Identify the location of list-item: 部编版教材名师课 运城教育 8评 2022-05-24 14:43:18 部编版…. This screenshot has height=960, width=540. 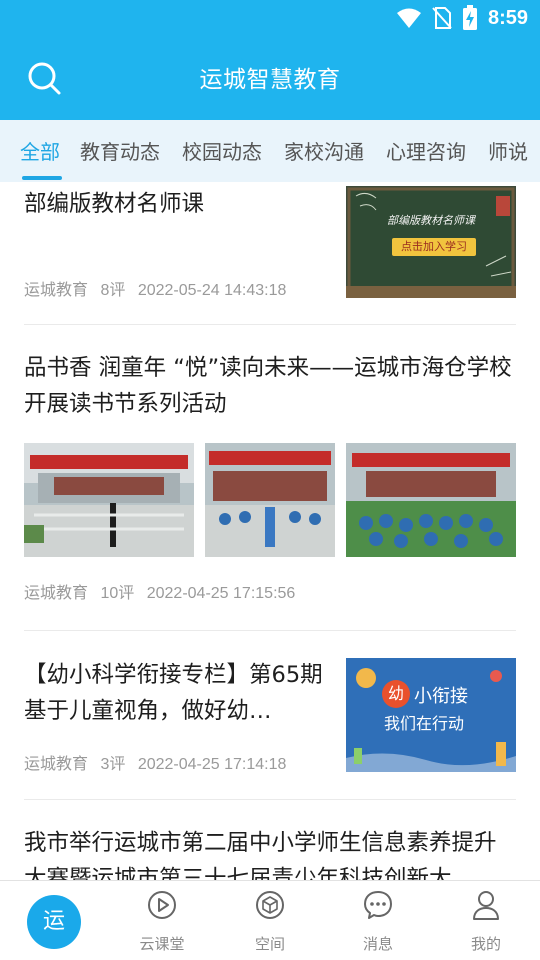
(270, 253).